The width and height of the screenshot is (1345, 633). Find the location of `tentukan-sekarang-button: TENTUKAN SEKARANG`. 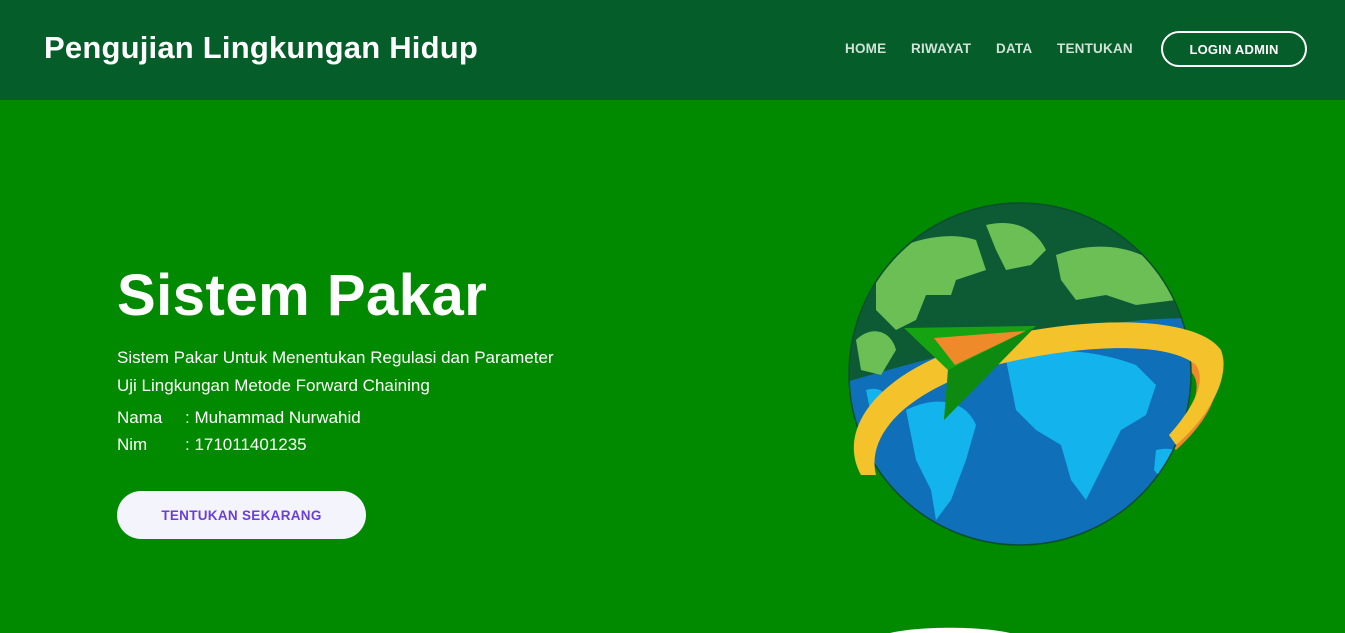

tentukan-sekarang-button: TENTUKAN SEKARANG is located at coordinates (241, 515).